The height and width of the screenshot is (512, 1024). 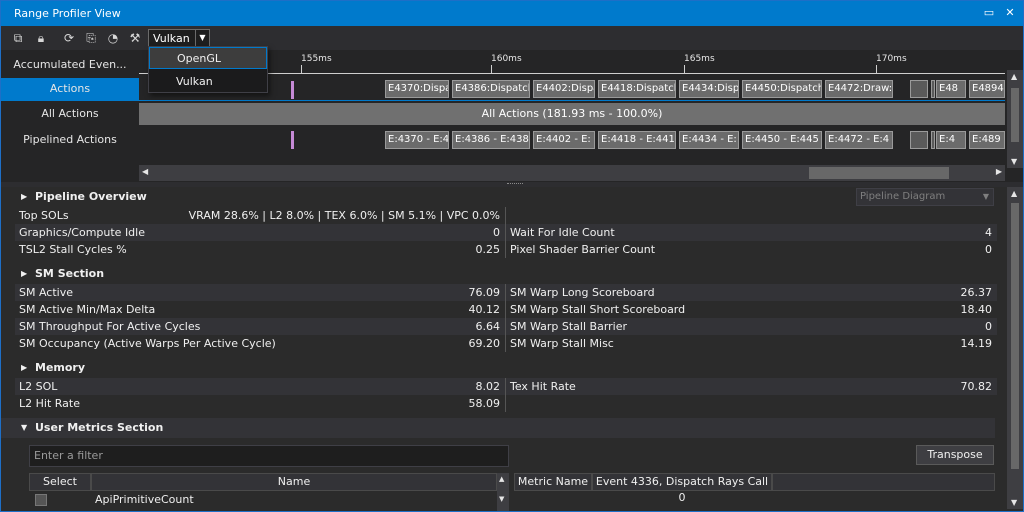 What do you see at coordinates (417, 89) in the screenshot?
I see `action-block: E4370:Dispa` at bounding box center [417, 89].